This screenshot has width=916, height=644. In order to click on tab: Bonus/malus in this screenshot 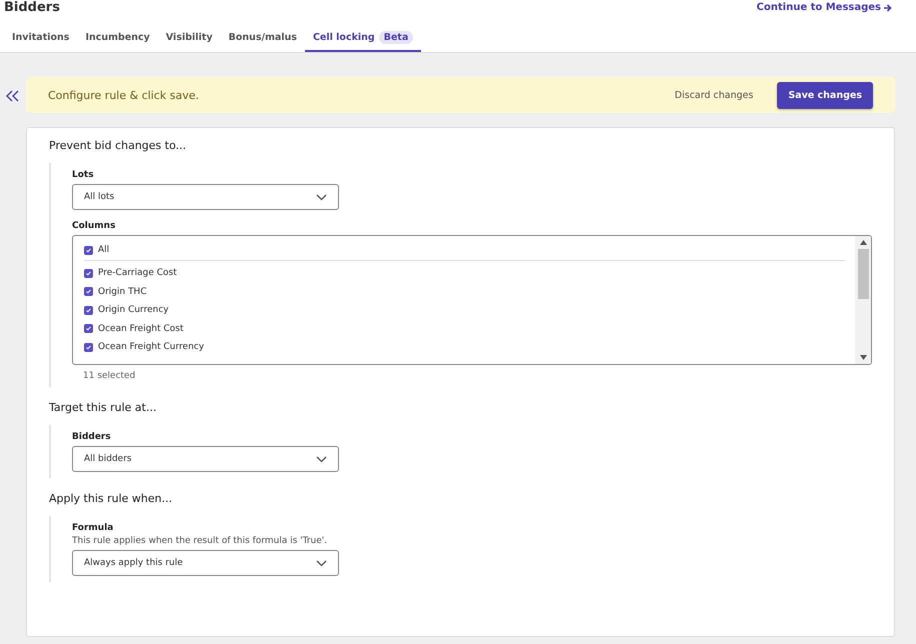, I will do `click(262, 41)`.